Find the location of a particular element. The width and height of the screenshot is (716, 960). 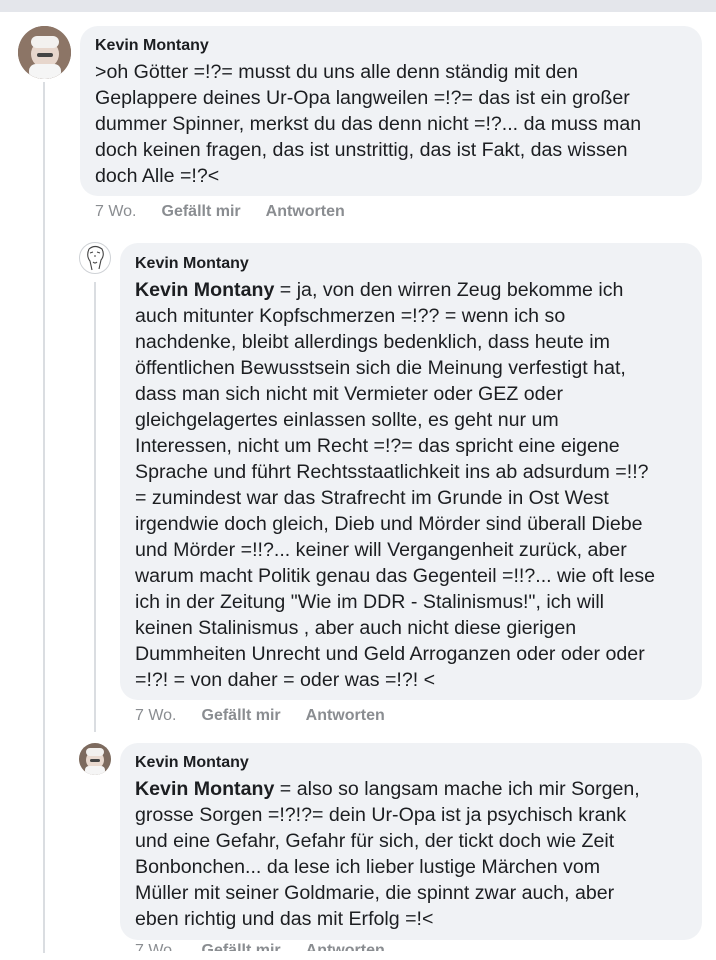

thread-line is located at coordinates (44, 517).